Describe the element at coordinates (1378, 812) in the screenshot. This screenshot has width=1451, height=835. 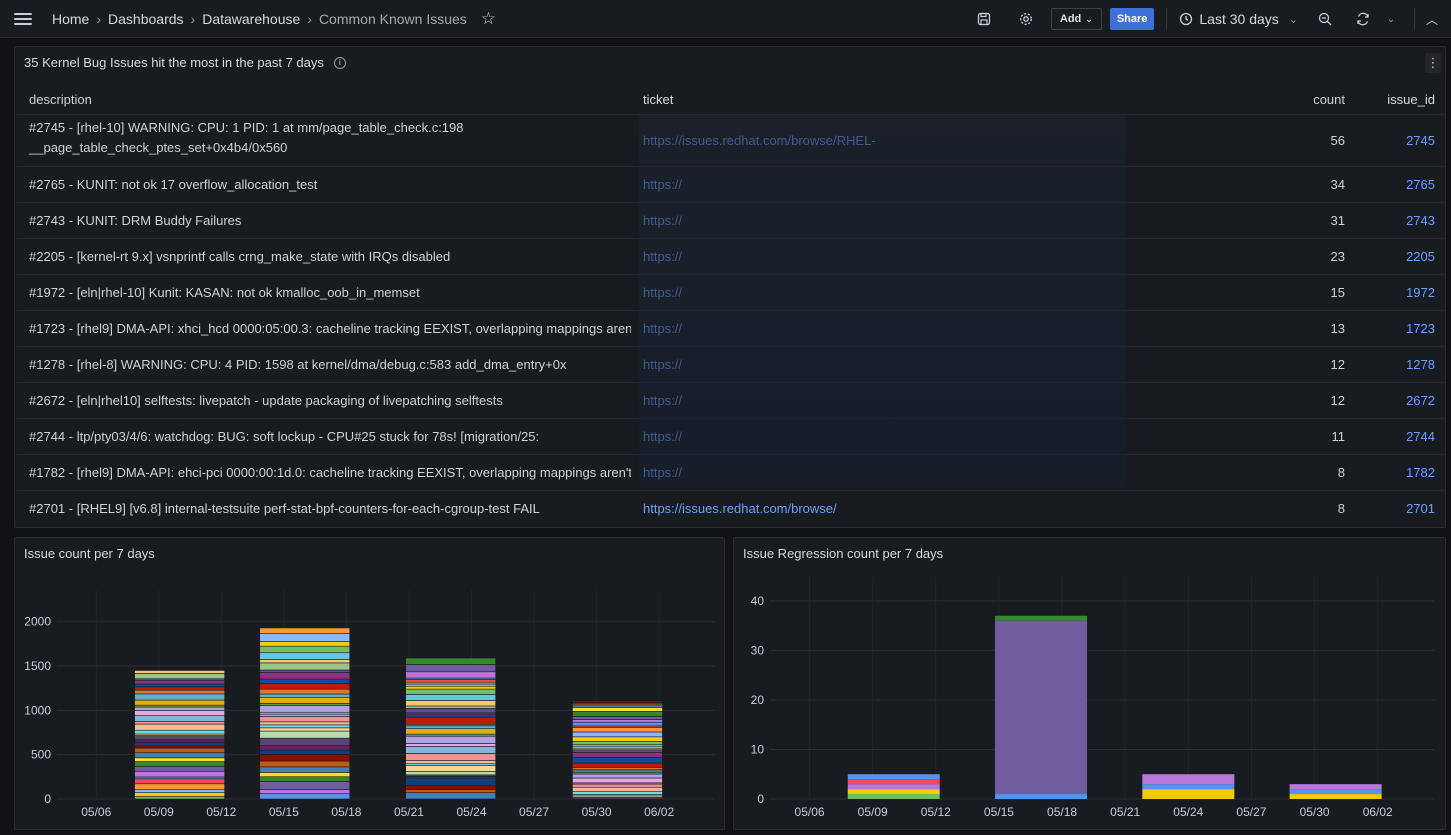
I see `x-tick-label: 06/02` at that location.